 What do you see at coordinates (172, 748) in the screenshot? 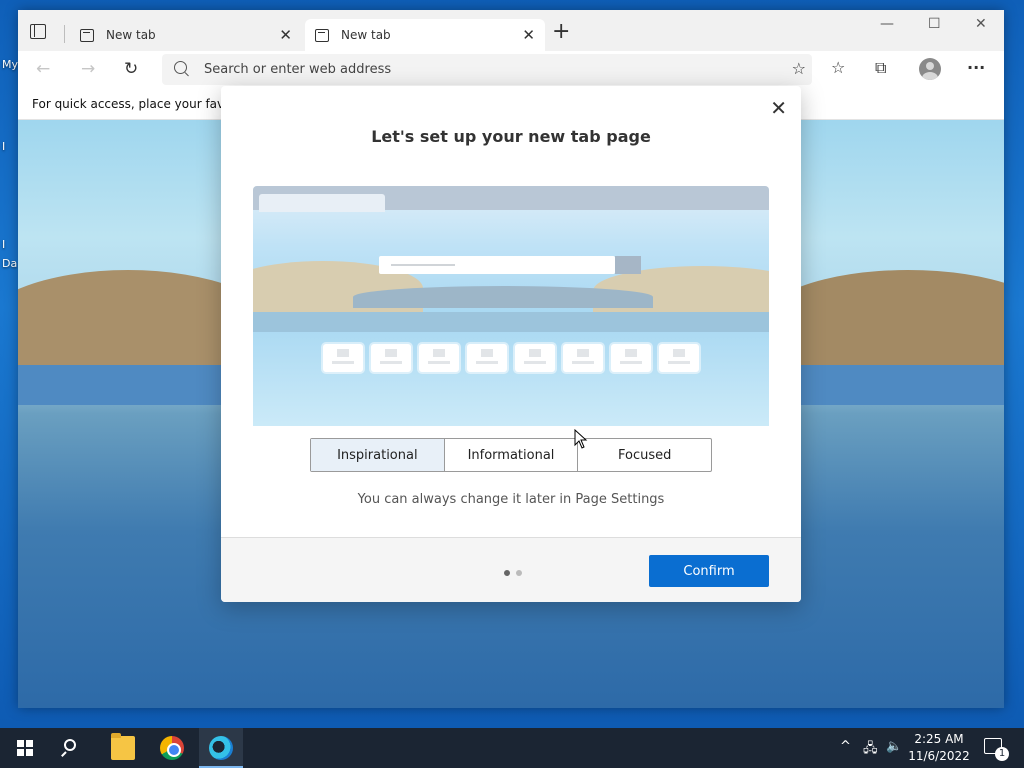
I see `chrome-icon` at bounding box center [172, 748].